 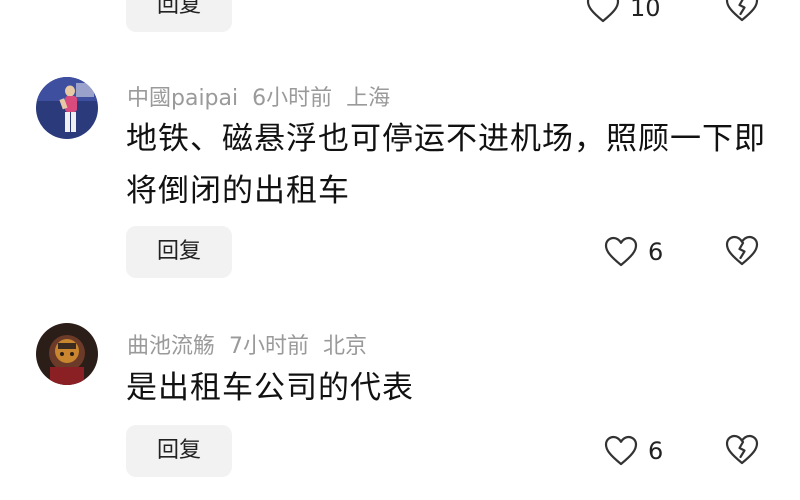 I want to click on username: 中國paipai, so click(x=182, y=98).